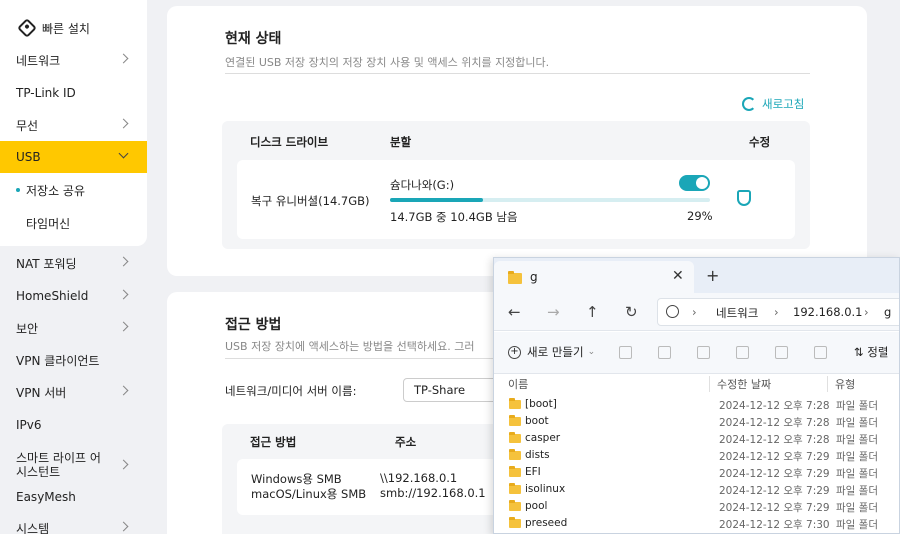 Image resolution: width=900 pixels, height=534 pixels. Describe the element at coordinates (696, 275) in the screenshot. I see `explorer-tabbar: g ✕ +` at that location.